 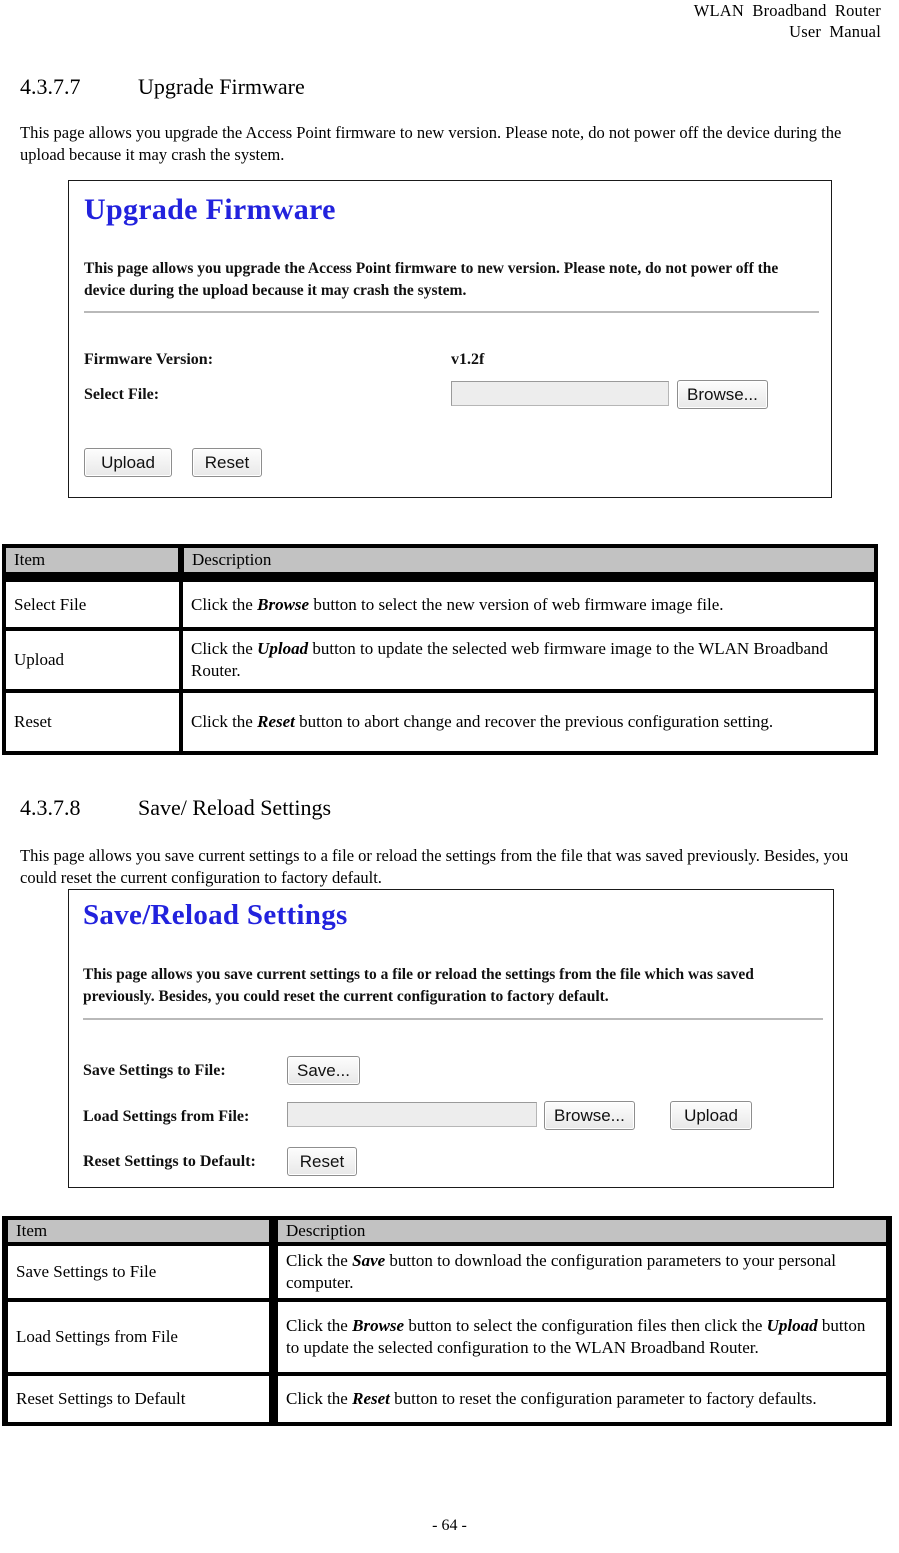 I want to click on running-head-line-1: WLAN Broadband Router, so click(x=787, y=10).